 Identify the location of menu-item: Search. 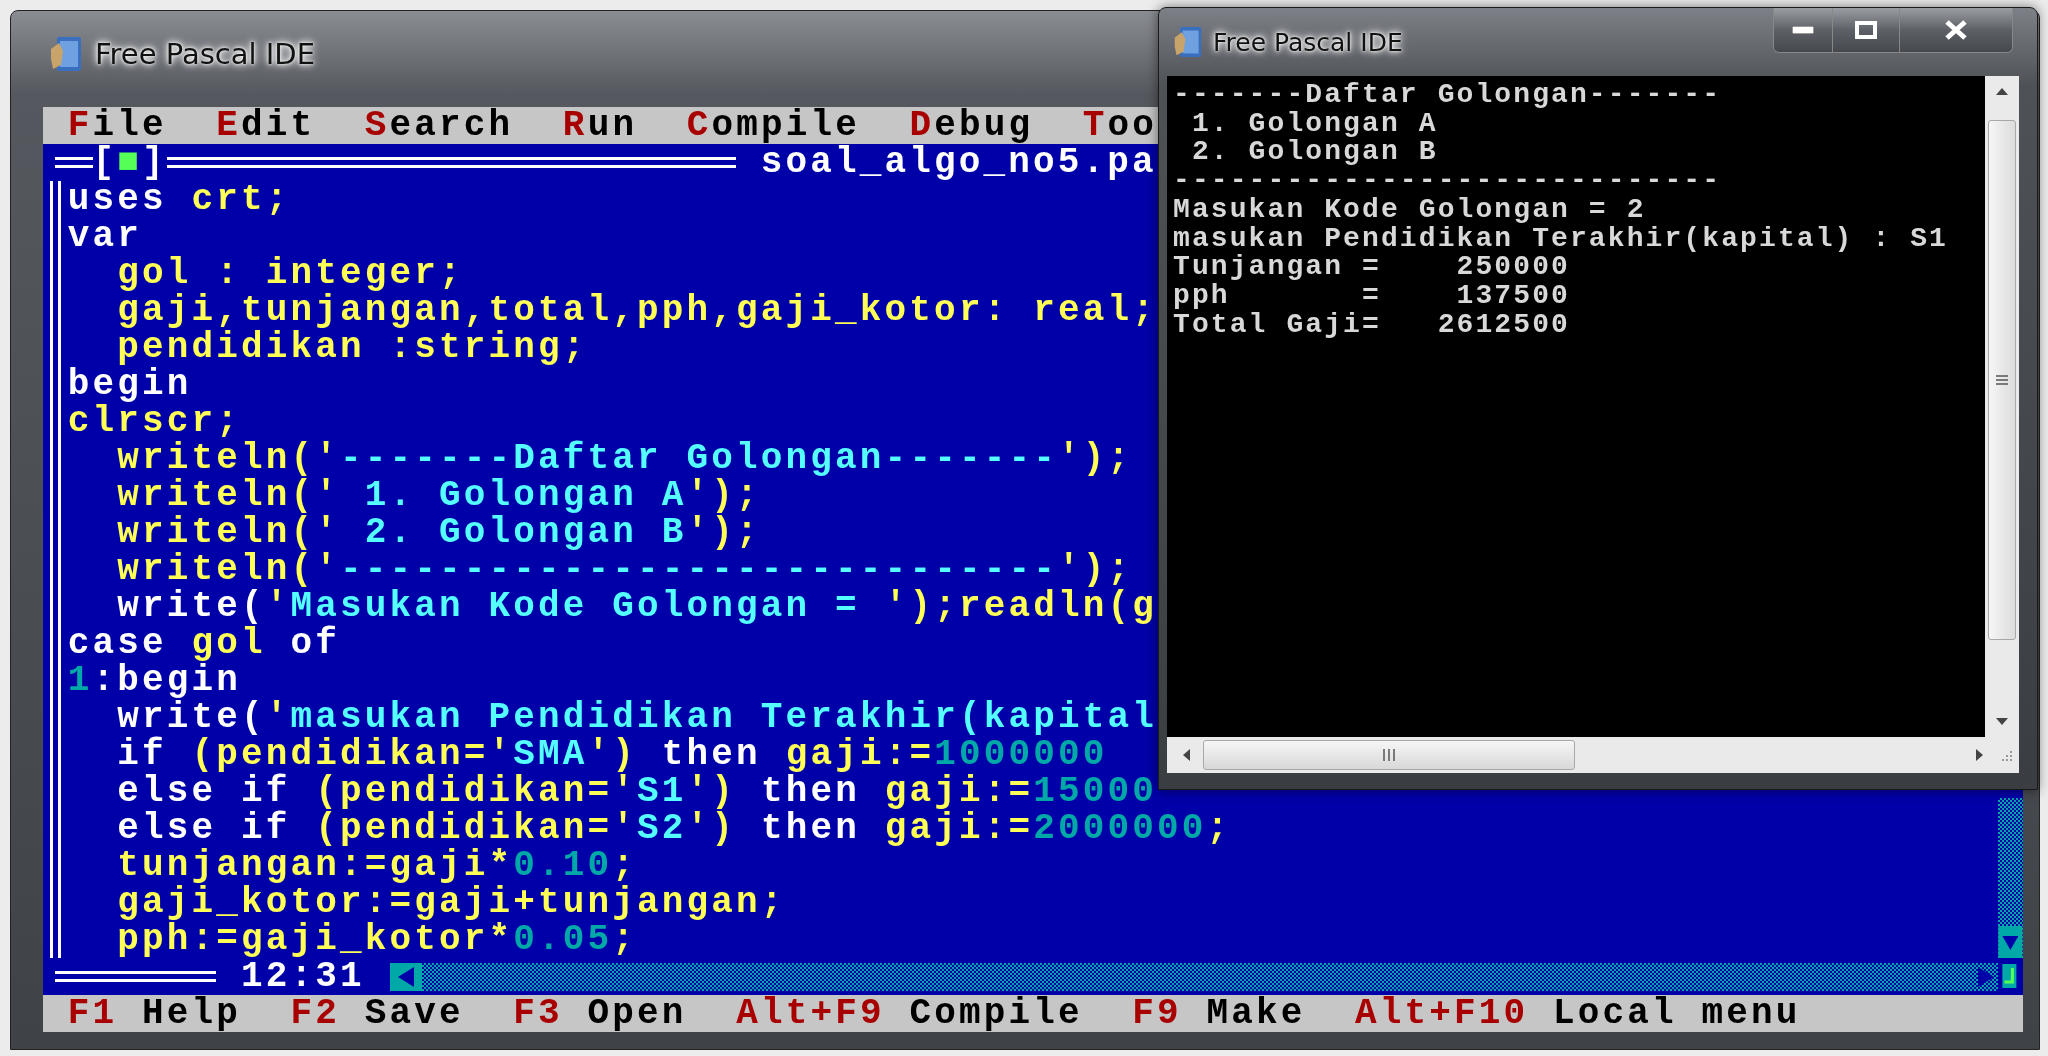
(439, 125).